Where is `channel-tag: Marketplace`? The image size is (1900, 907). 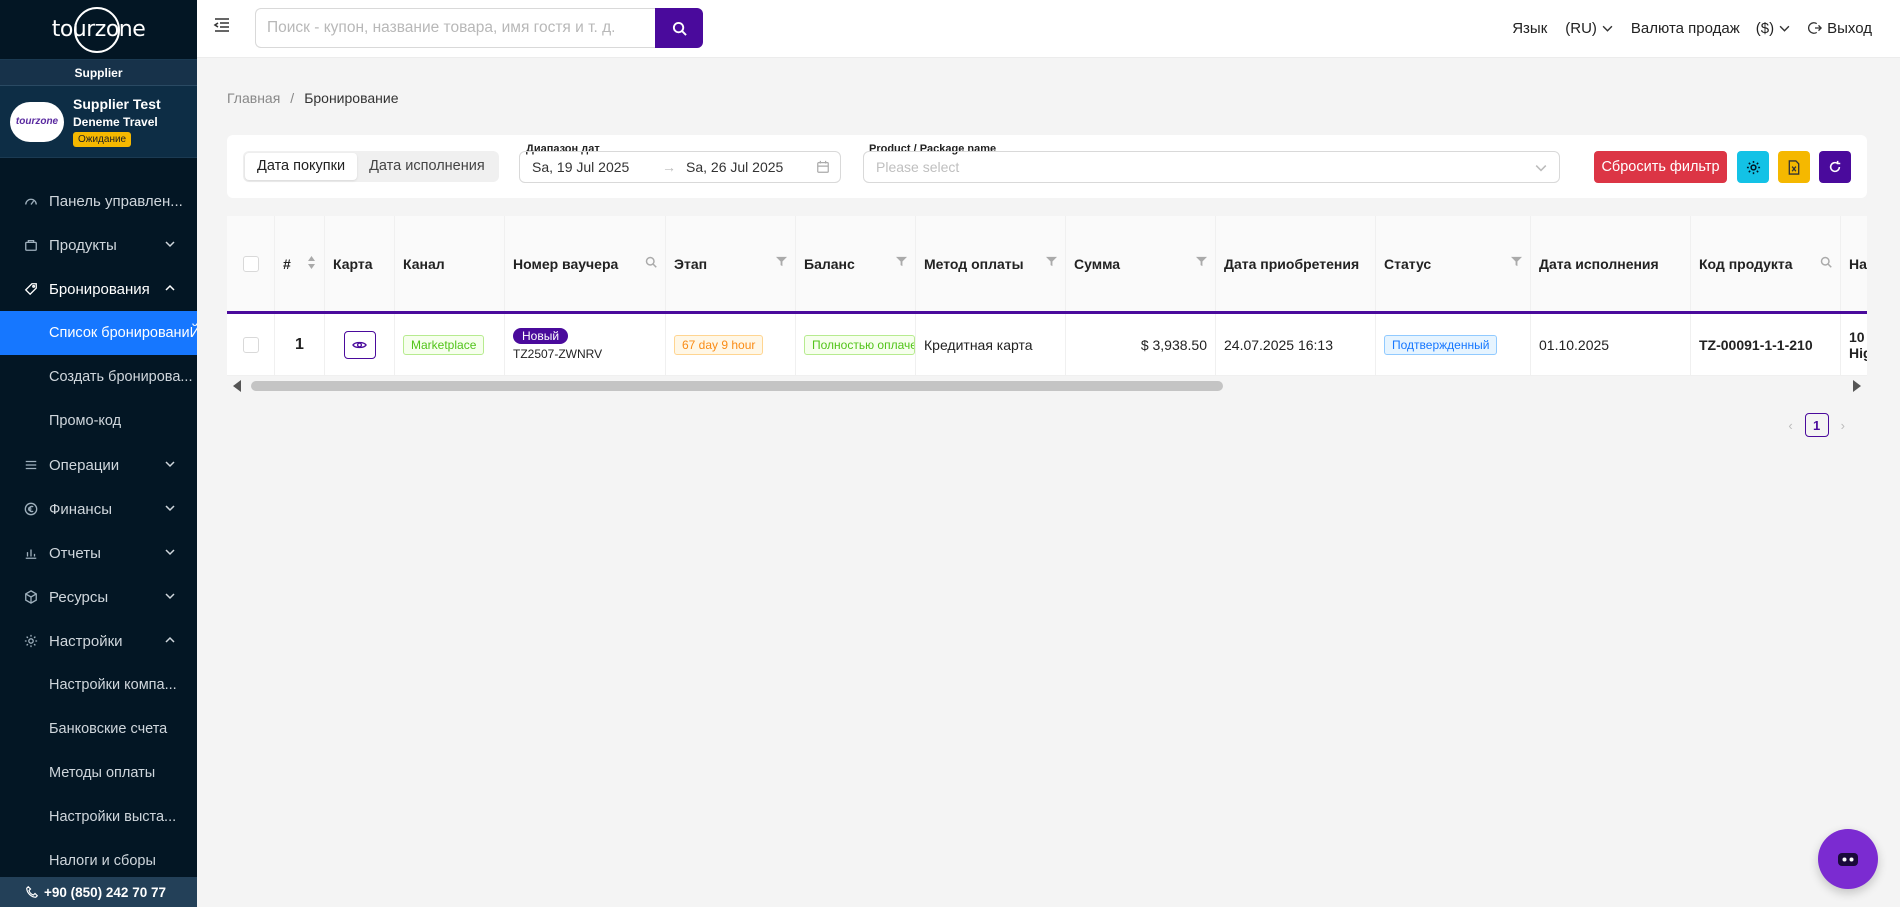 channel-tag: Marketplace is located at coordinates (444, 344).